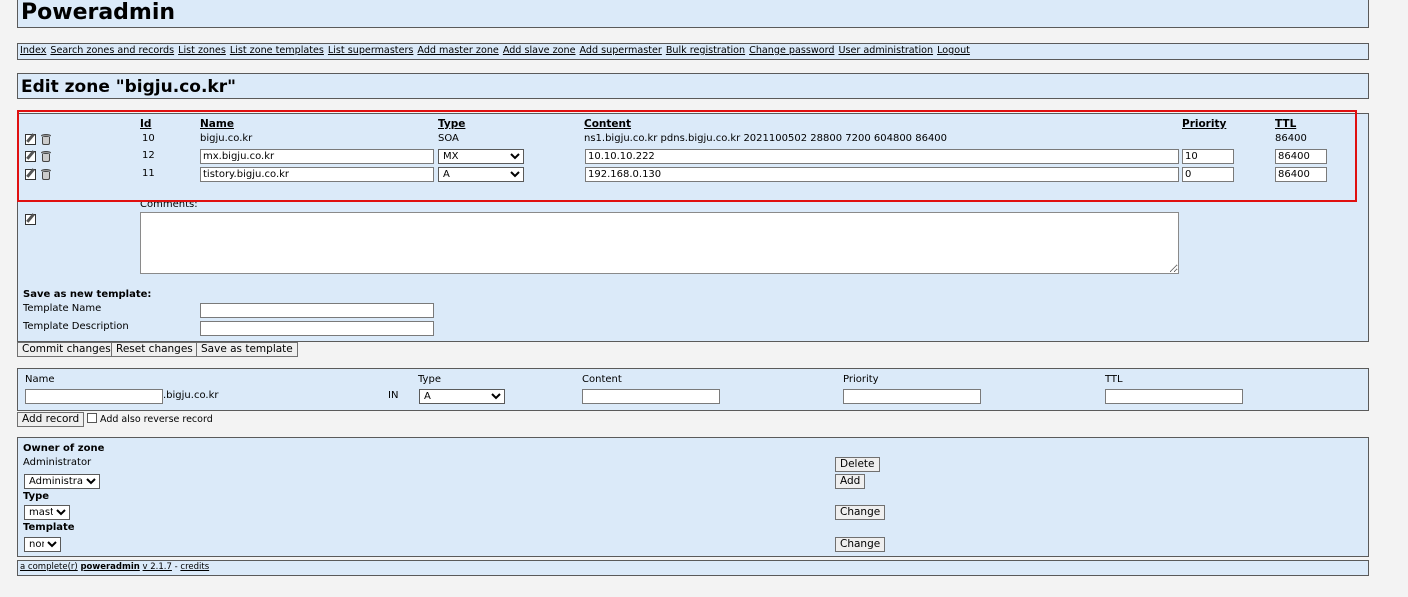  What do you see at coordinates (607, 124) in the screenshot?
I see `col-header-content: Content` at bounding box center [607, 124].